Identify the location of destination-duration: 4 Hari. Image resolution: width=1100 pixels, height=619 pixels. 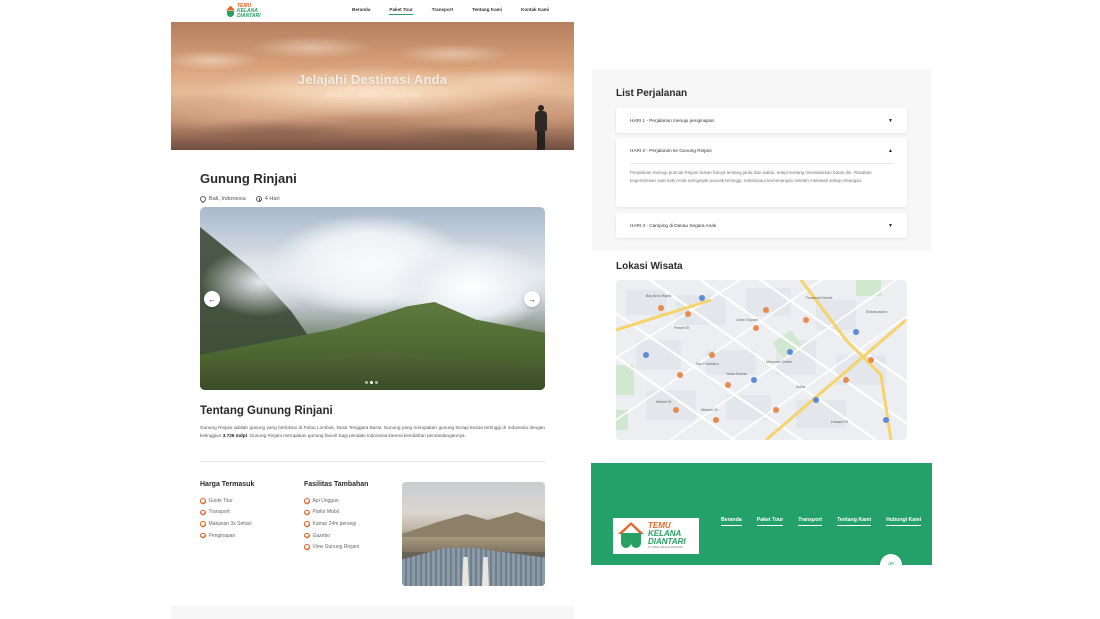
(272, 199).